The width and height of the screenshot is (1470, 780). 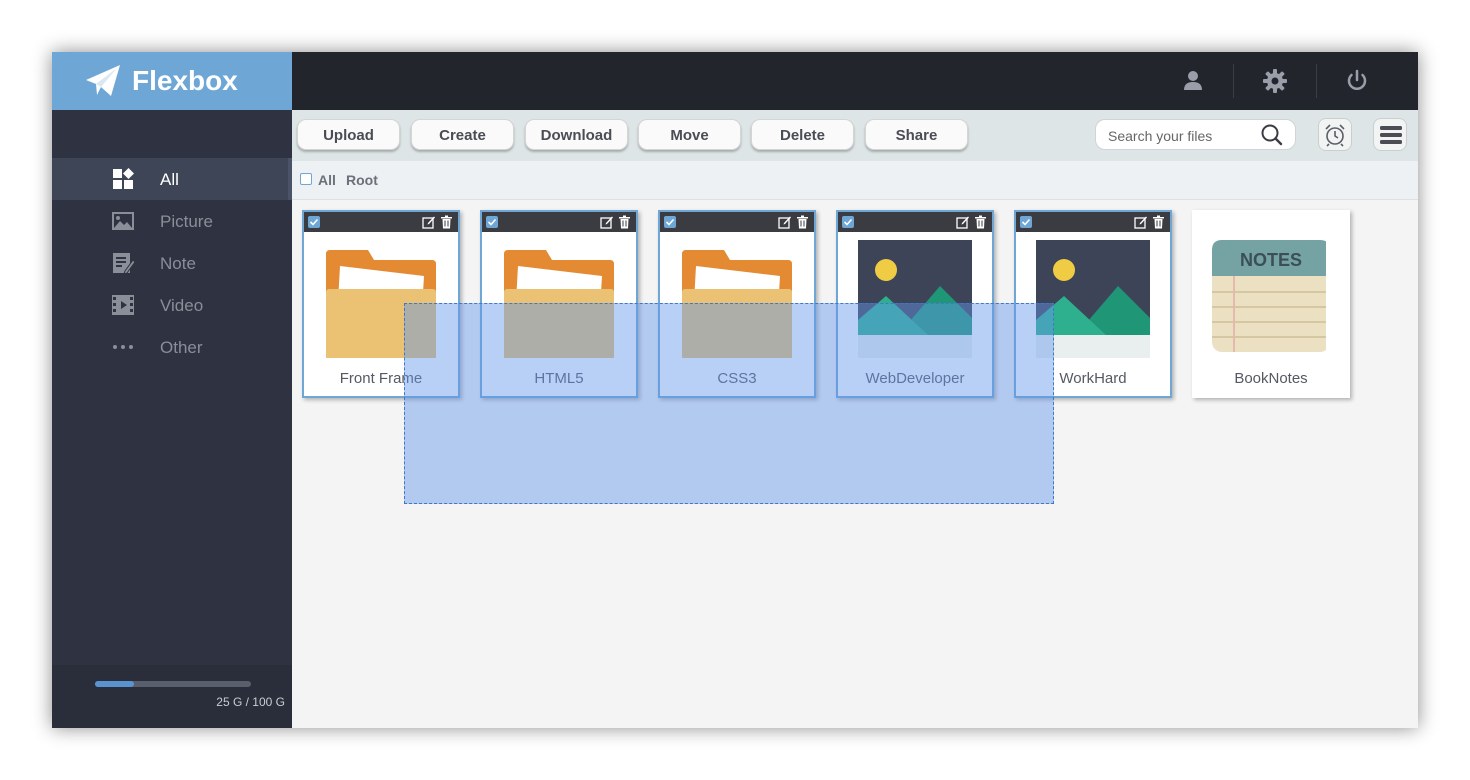 I want to click on download-button: Download, so click(x=576, y=134).